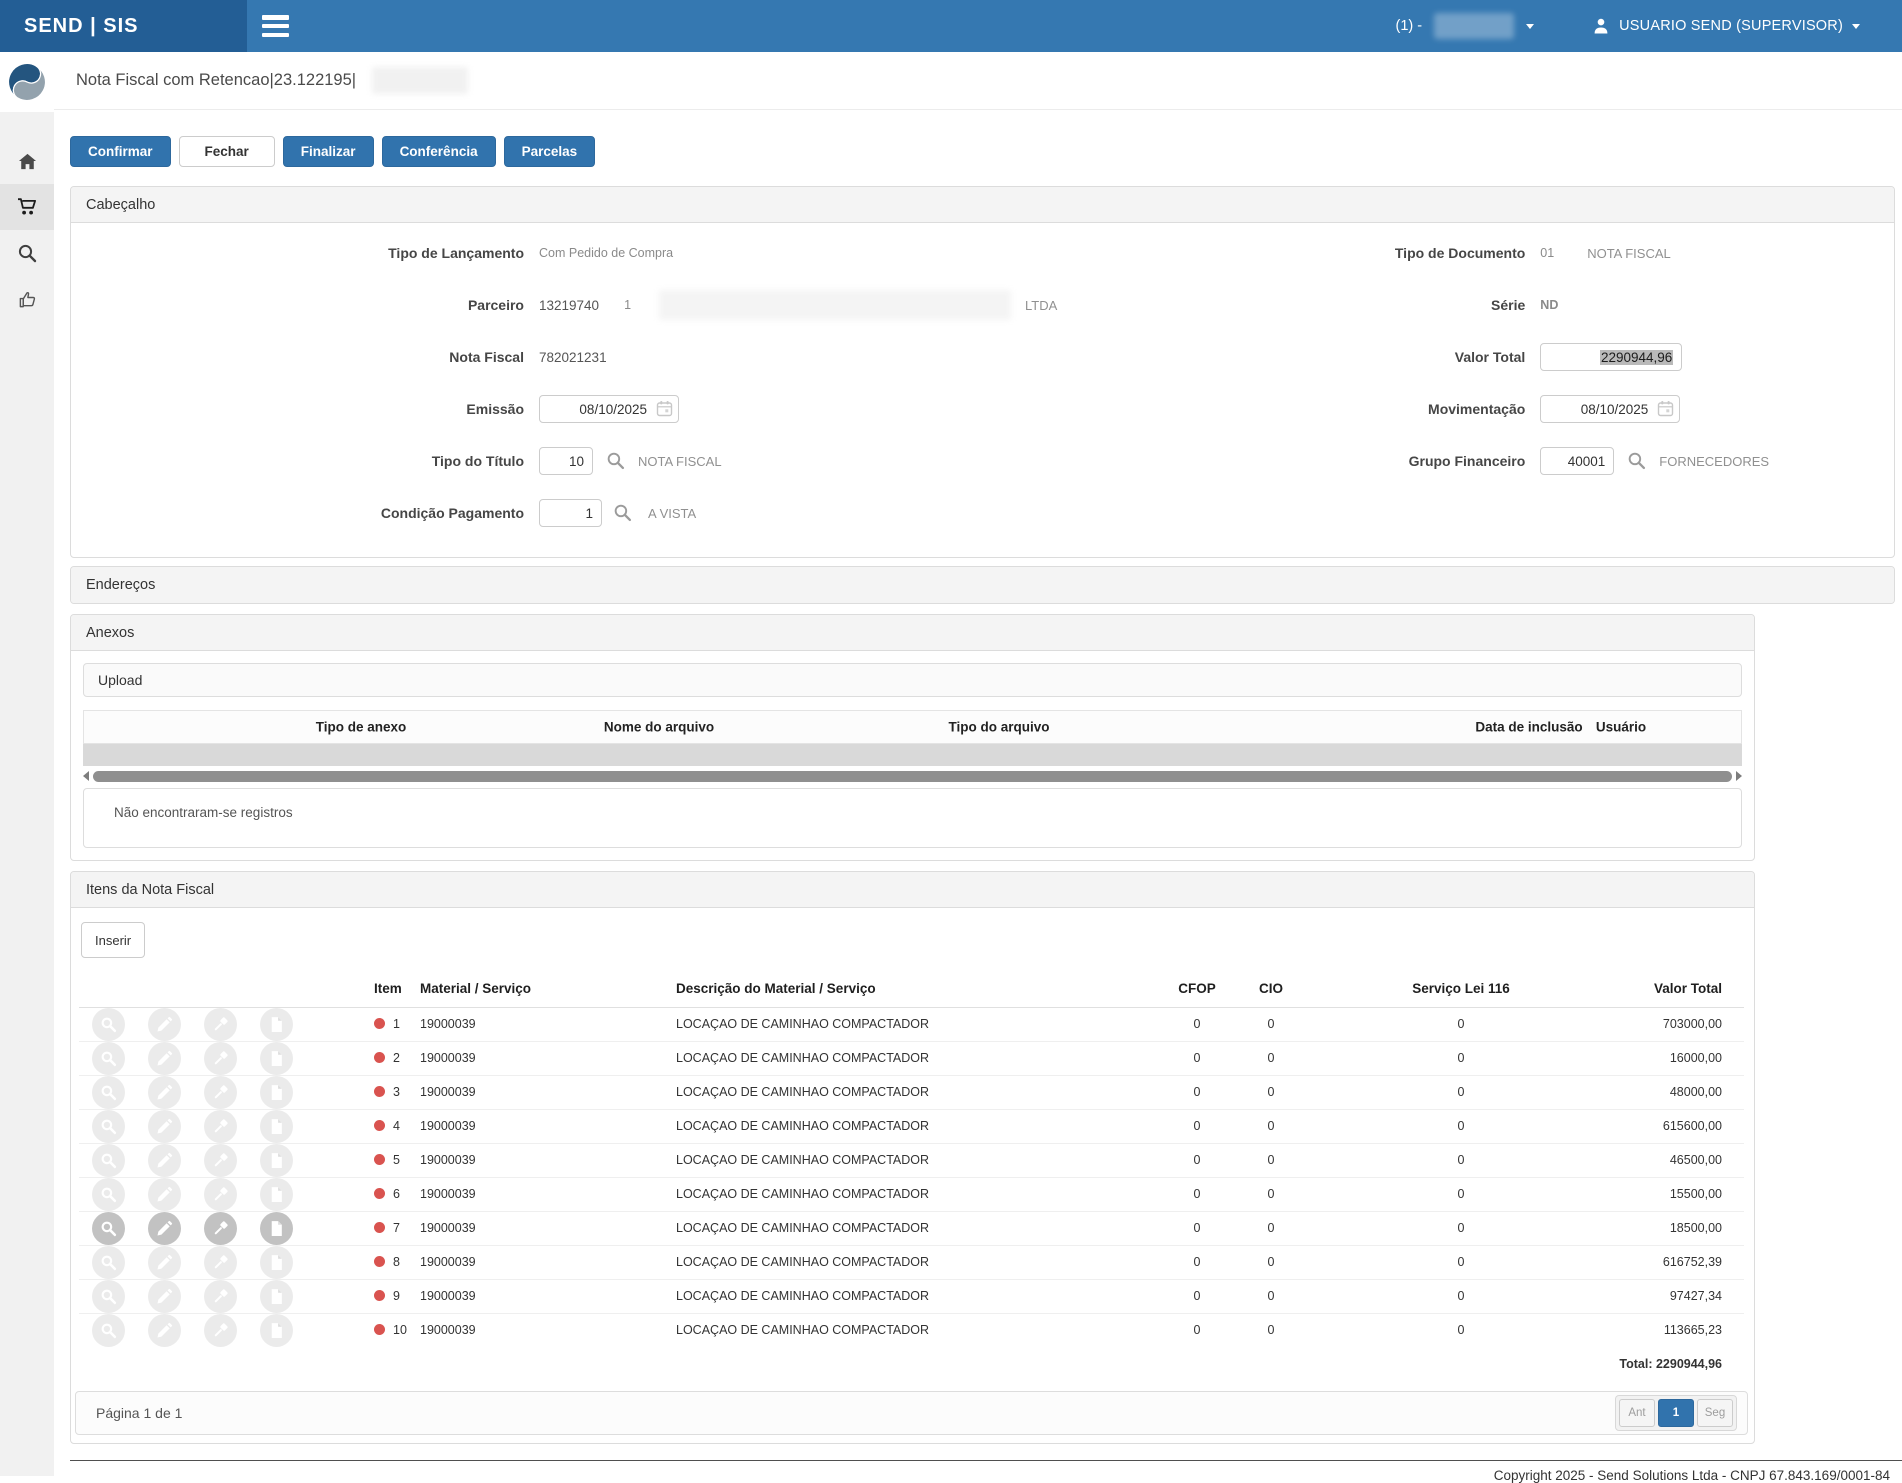 The height and width of the screenshot is (1483, 1902). What do you see at coordinates (27, 207) in the screenshot?
I see `sidebar-item-purchases` at bounding box center [27, 207].